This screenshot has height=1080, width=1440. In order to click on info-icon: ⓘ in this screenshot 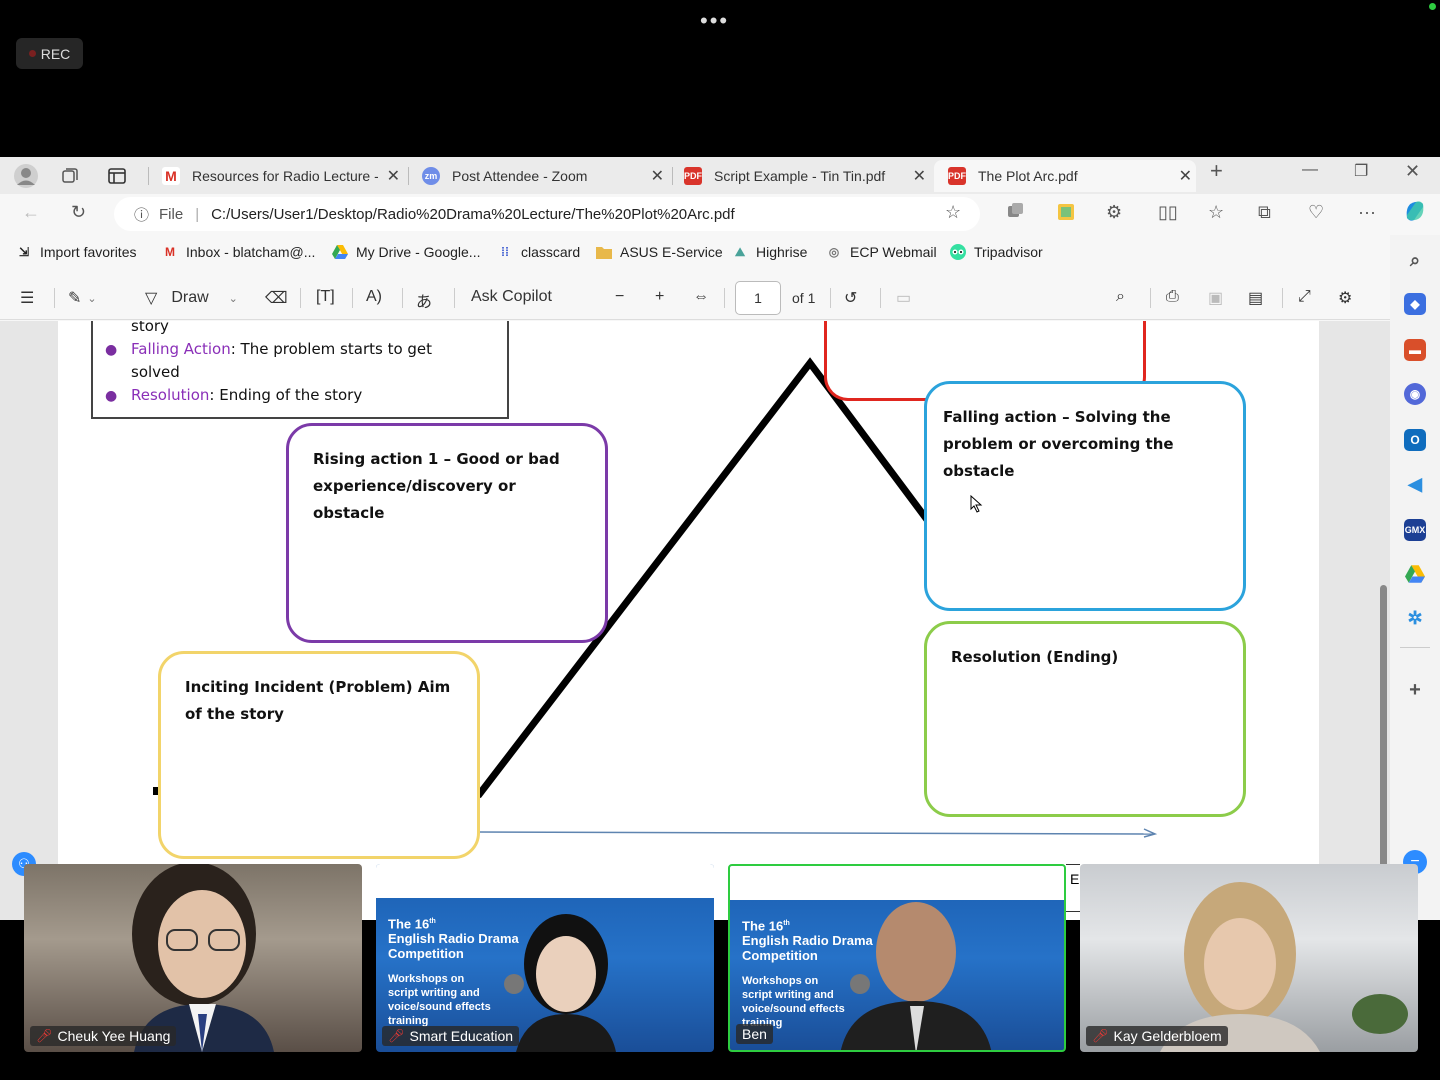, I will do `click(141, 214)`.